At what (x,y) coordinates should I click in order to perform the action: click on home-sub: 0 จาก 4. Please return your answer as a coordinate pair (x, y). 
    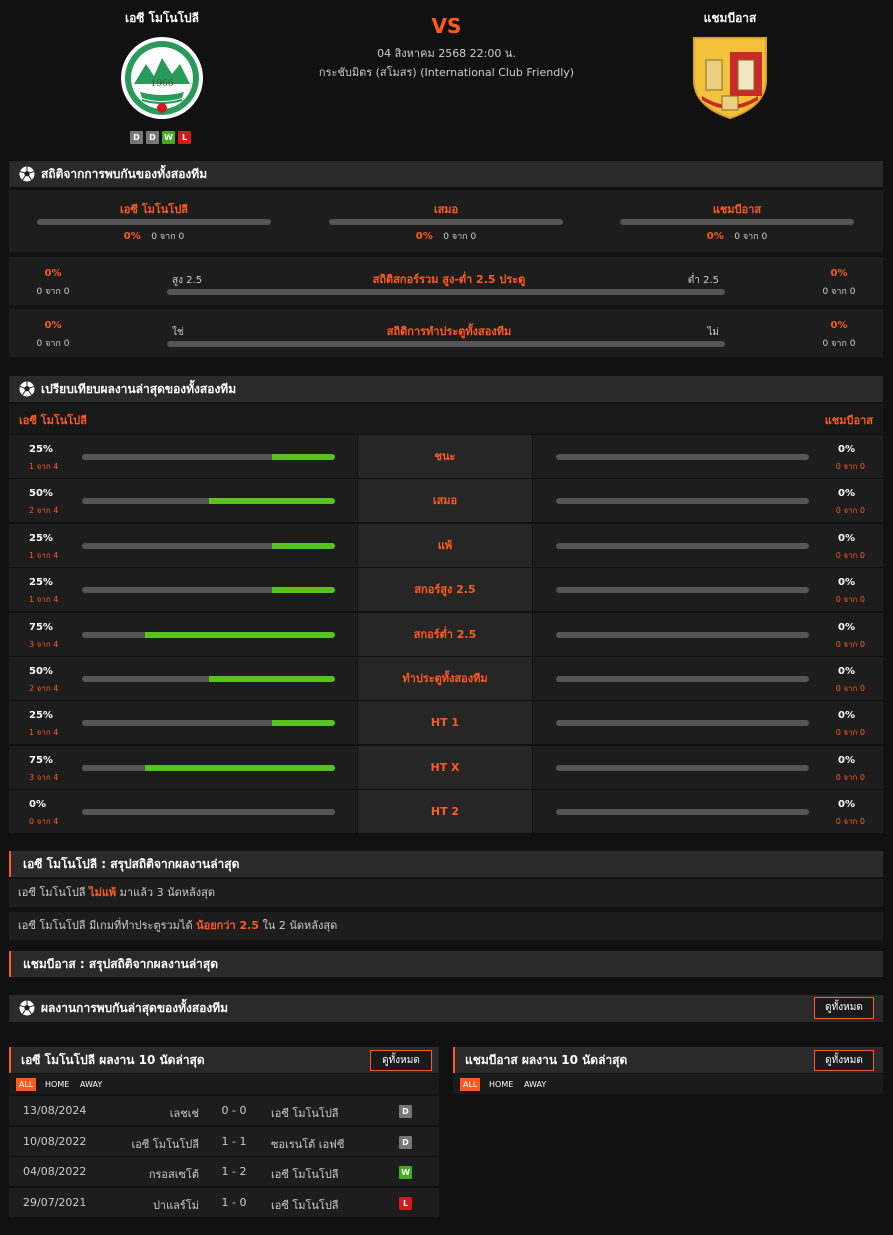
    Looking at the image, I should click on (44, 822).